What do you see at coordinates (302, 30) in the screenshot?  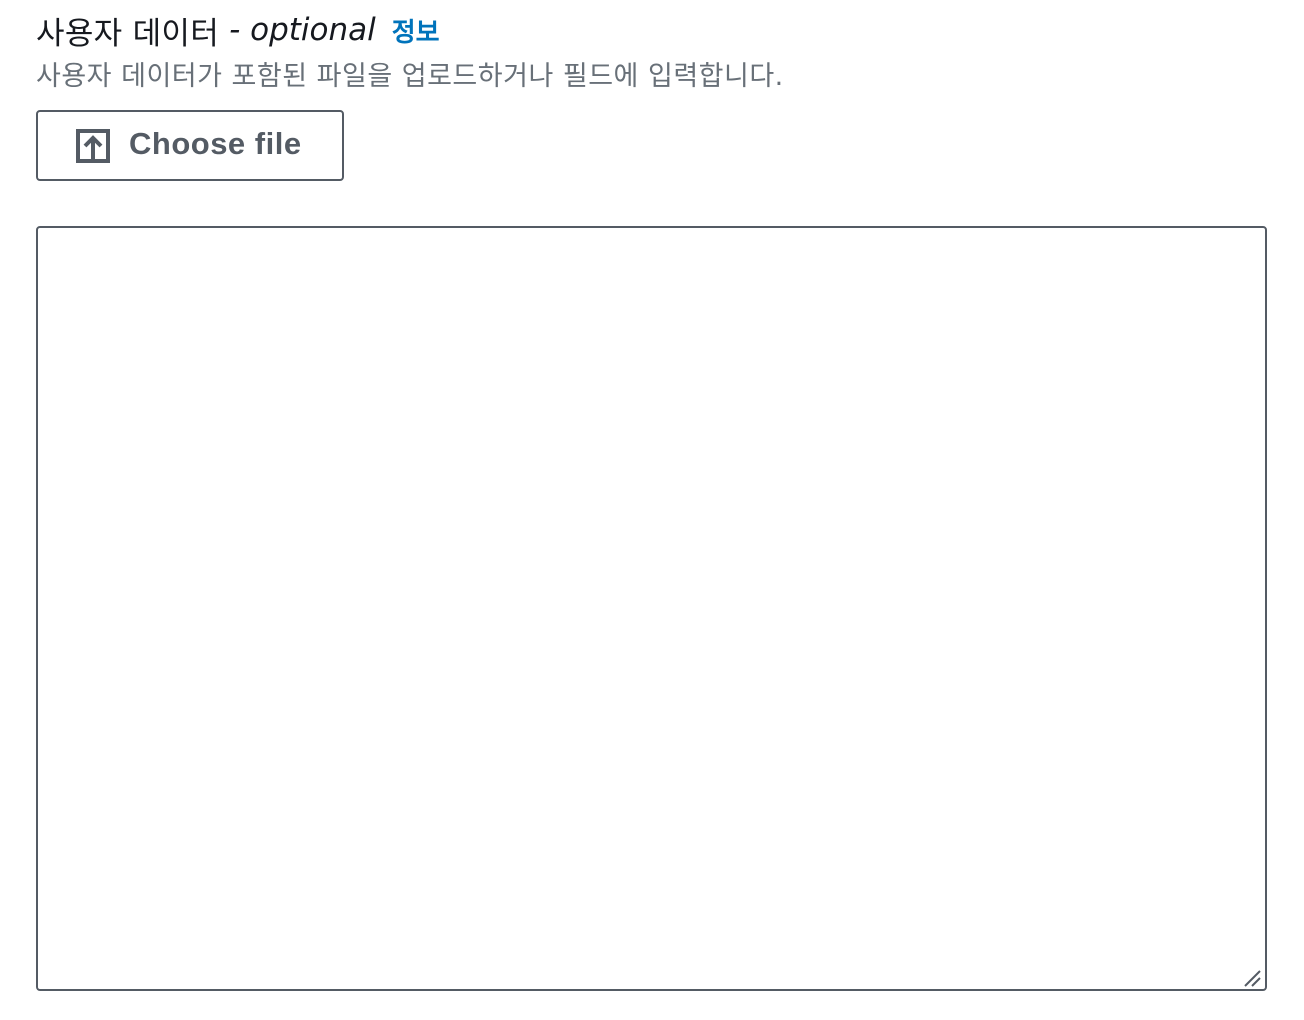 I see `optional-tag: - optional` at bounding box center [302, 30].